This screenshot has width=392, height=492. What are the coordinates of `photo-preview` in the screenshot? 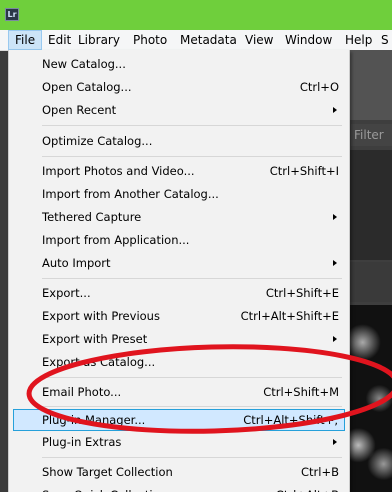 It's located at (371, 398).